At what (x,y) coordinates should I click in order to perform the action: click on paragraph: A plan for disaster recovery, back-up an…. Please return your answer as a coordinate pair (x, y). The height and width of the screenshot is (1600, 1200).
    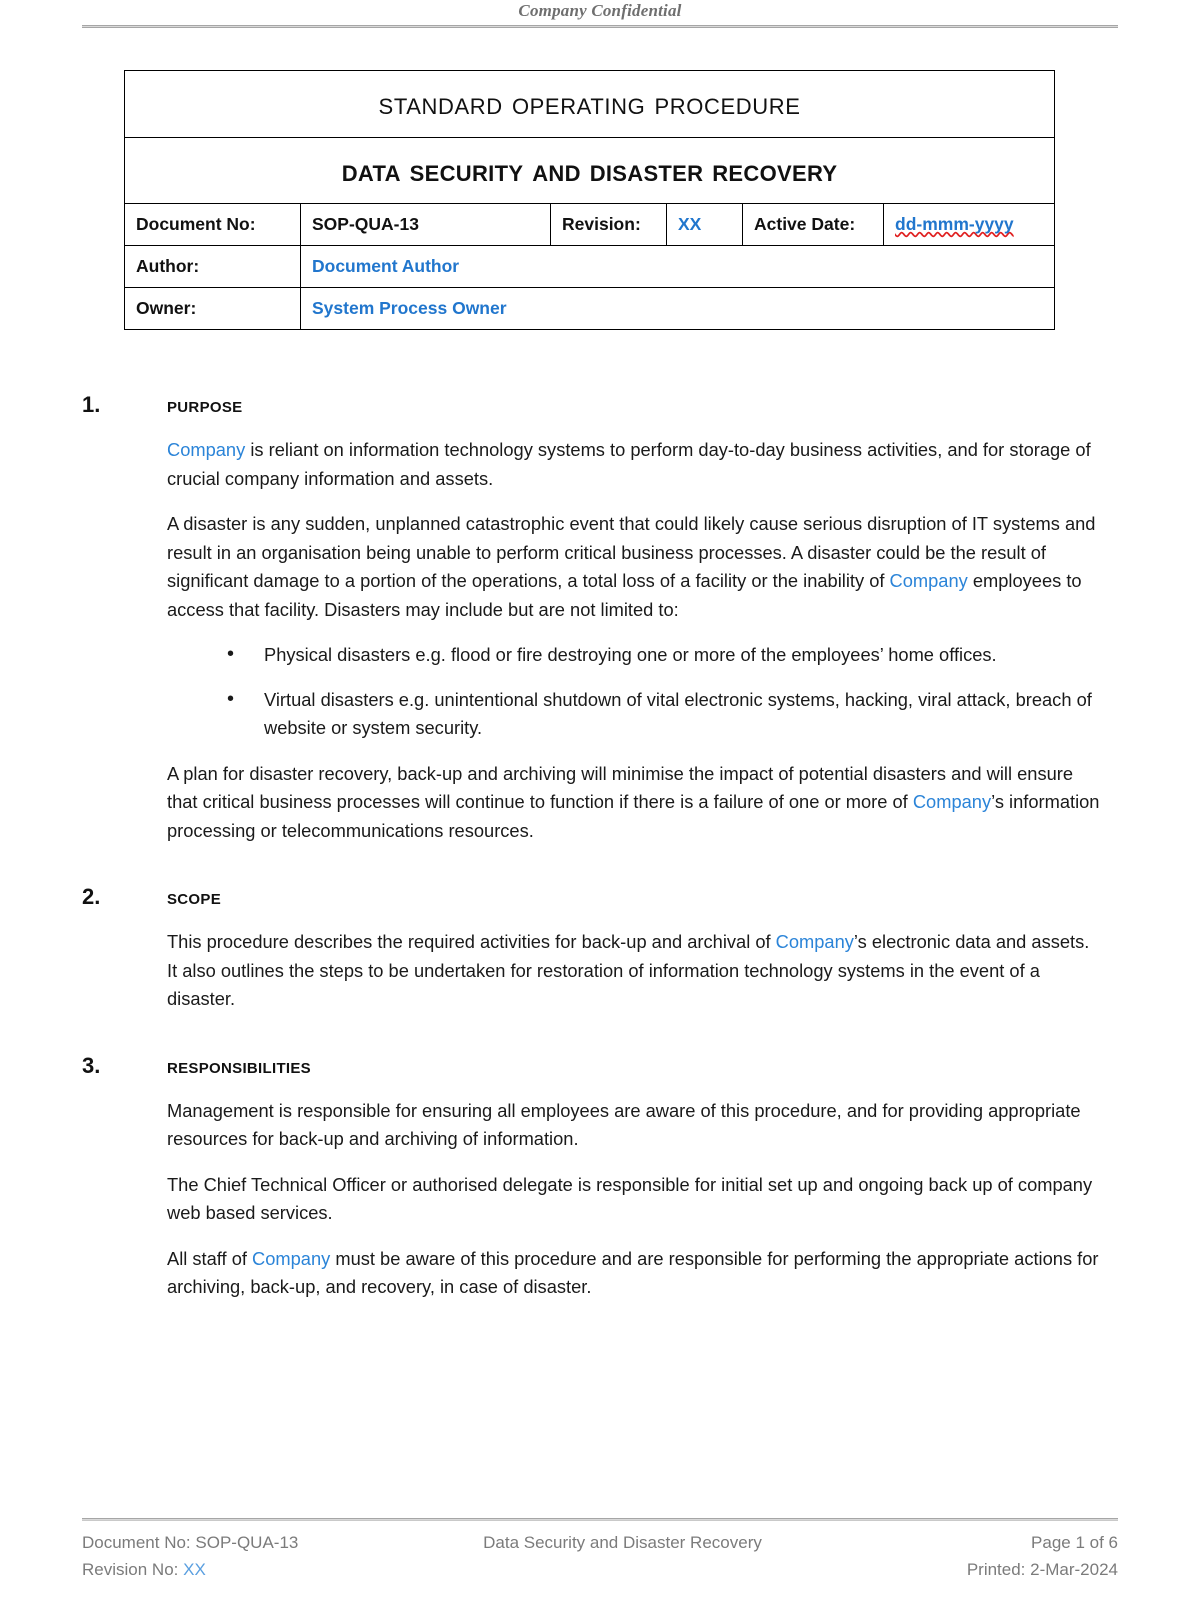
    Looking at the image, I should click on (634, 803).